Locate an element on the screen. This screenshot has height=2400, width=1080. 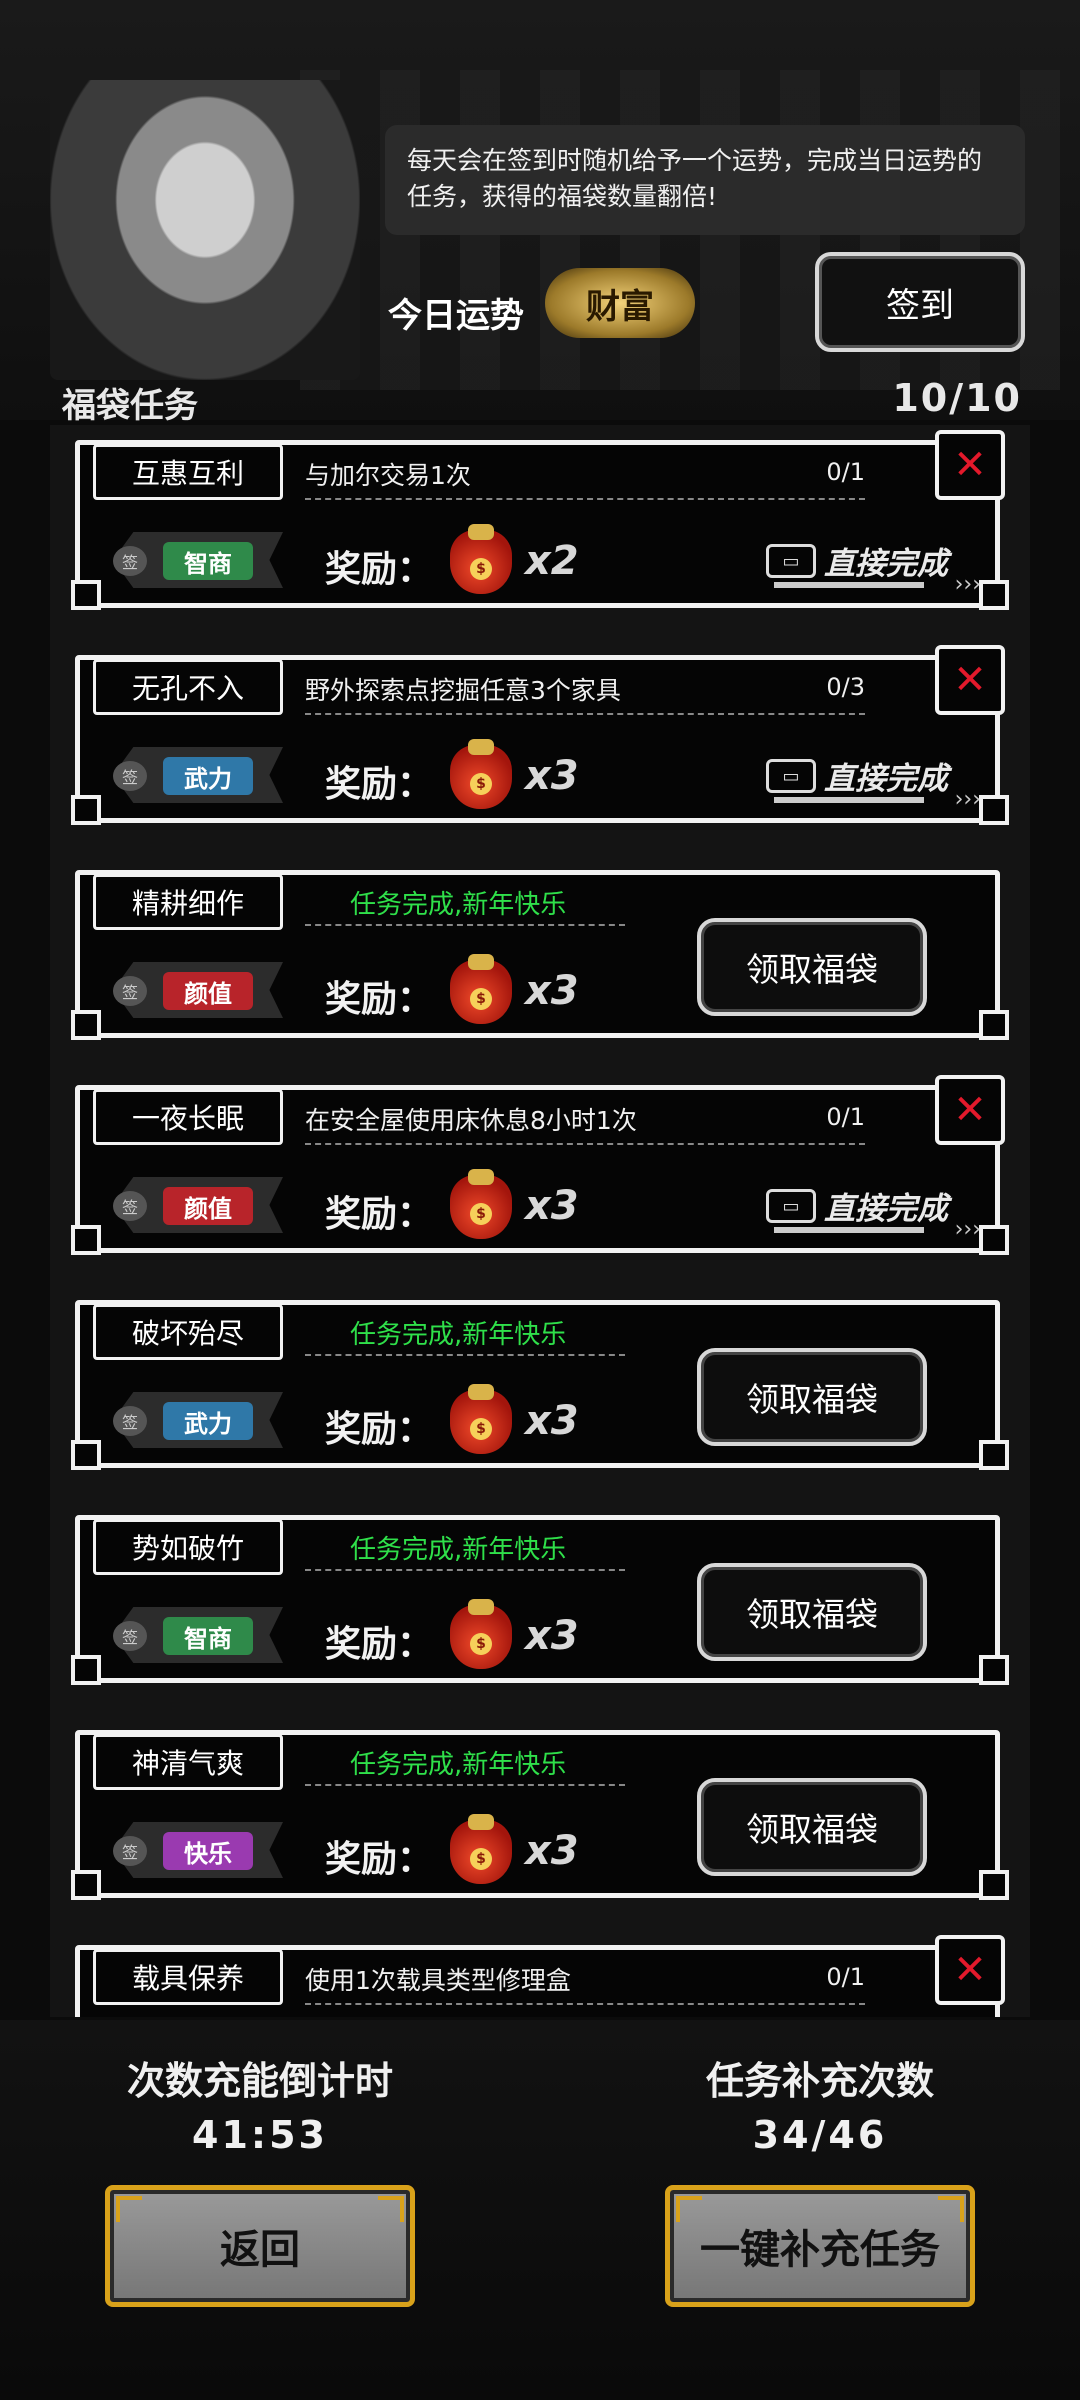
fortune-label: 今日运势 is located at coordinates (456, 316).